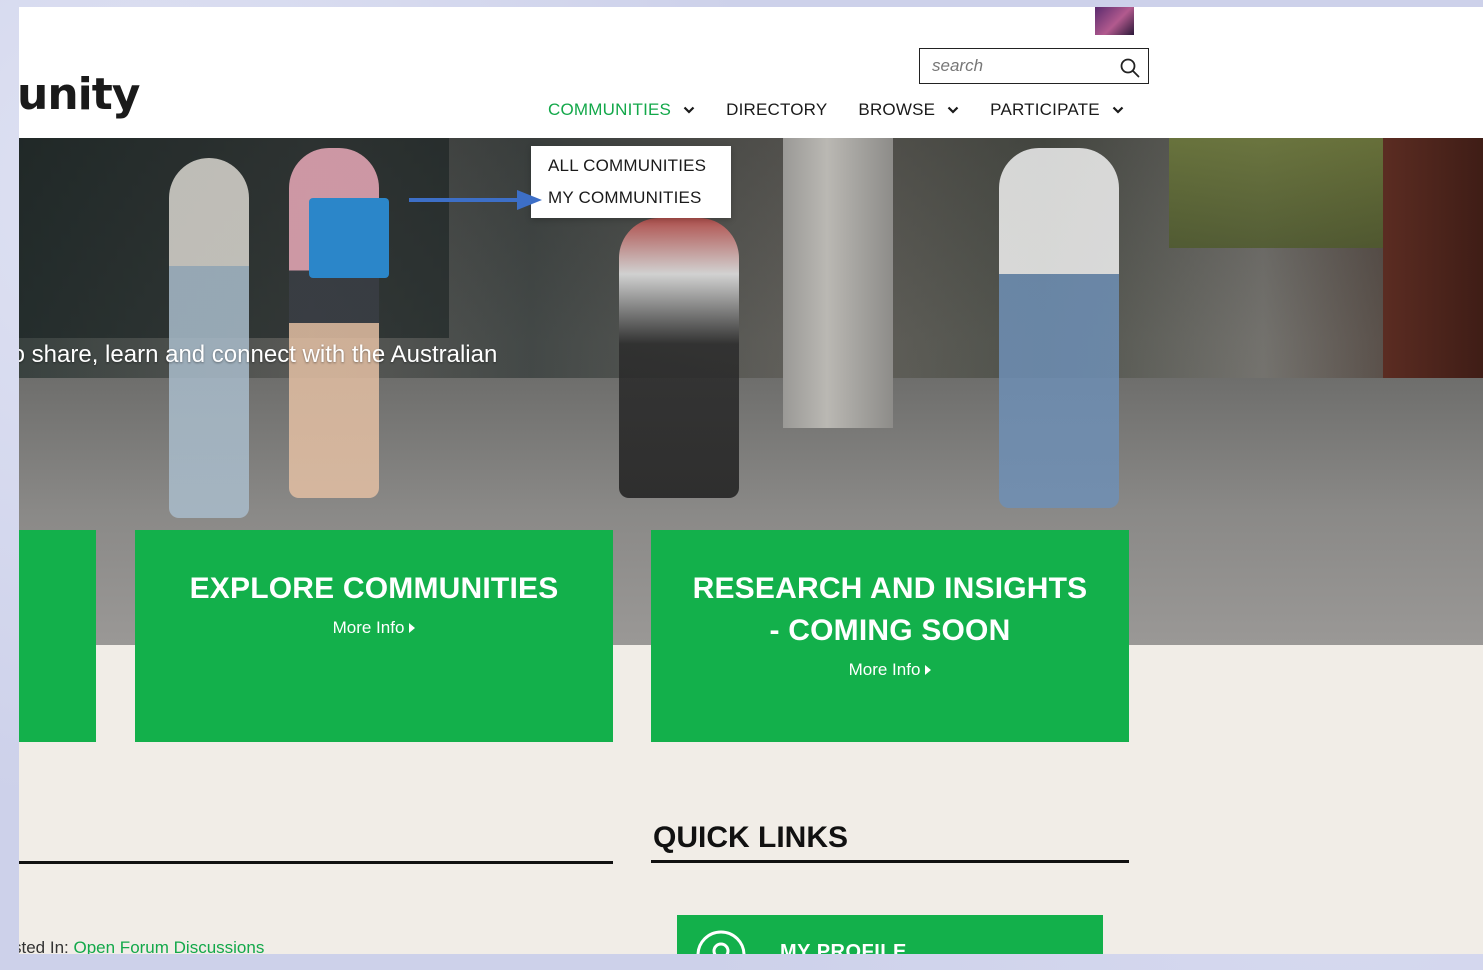  Describe the element at coordinates (169, 946) in the screenshot. I see `posted-in-link: Open Forum Discussions` at that location.